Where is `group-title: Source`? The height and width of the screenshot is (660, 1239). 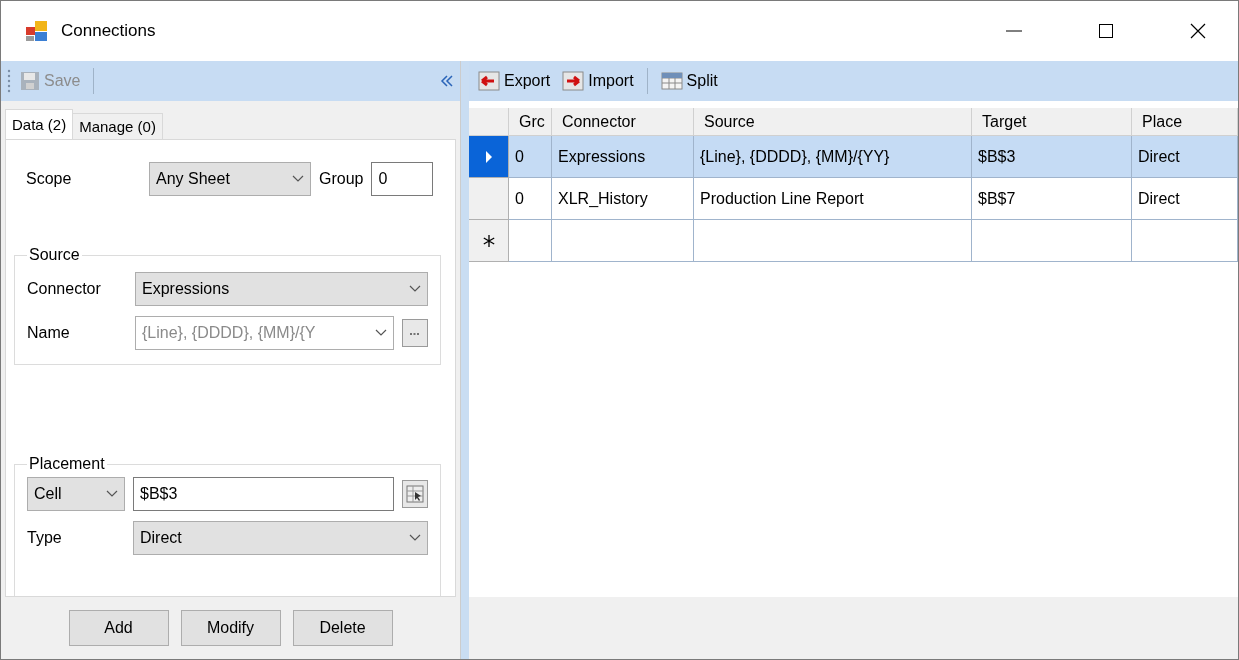
group-title: Source is located at coordinates (54, 255).